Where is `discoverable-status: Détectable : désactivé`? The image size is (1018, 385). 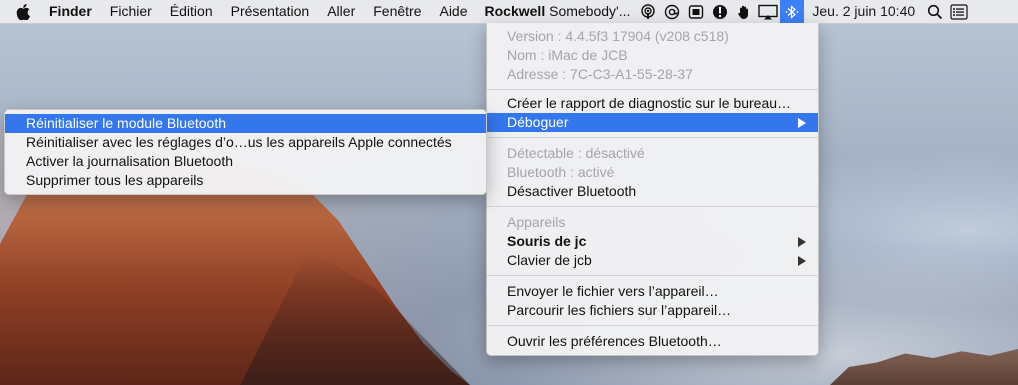 discoverable-status: Détectable : désactivé is located at coordinates (576, 153).